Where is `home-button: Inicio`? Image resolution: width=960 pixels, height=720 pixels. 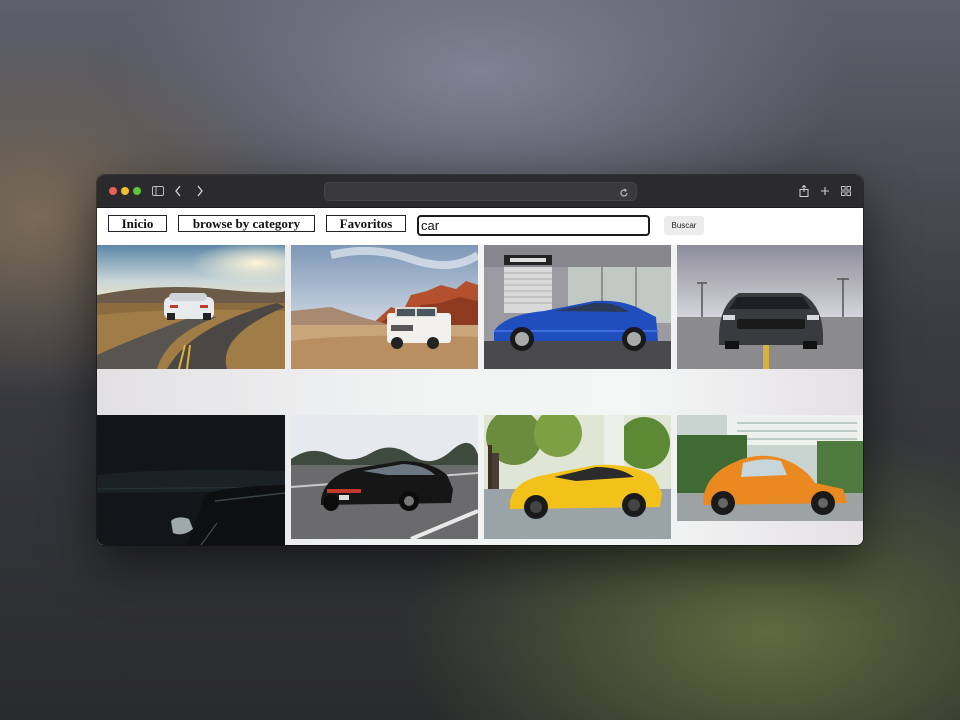 home-button: Inicio is located at coordinates (137, 223).